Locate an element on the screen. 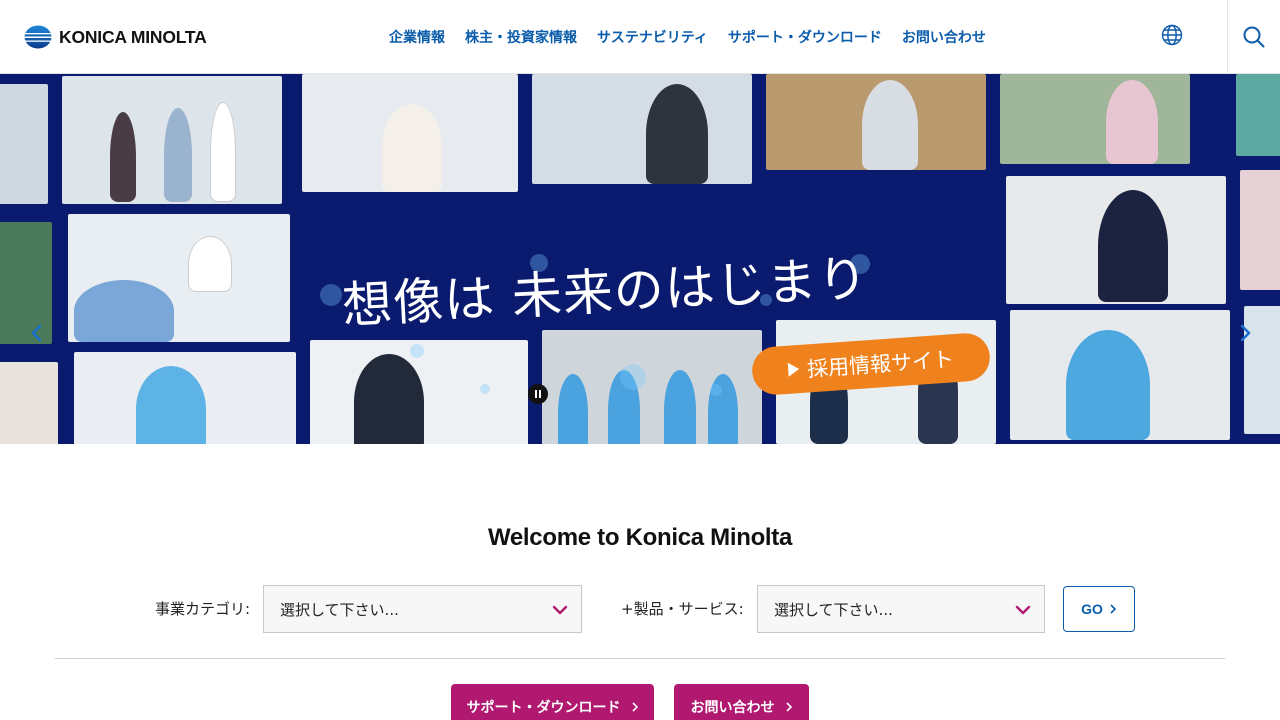 The width and height of the screenshot is (1280, 720). search-icon is located at coordinates (1254, 37).